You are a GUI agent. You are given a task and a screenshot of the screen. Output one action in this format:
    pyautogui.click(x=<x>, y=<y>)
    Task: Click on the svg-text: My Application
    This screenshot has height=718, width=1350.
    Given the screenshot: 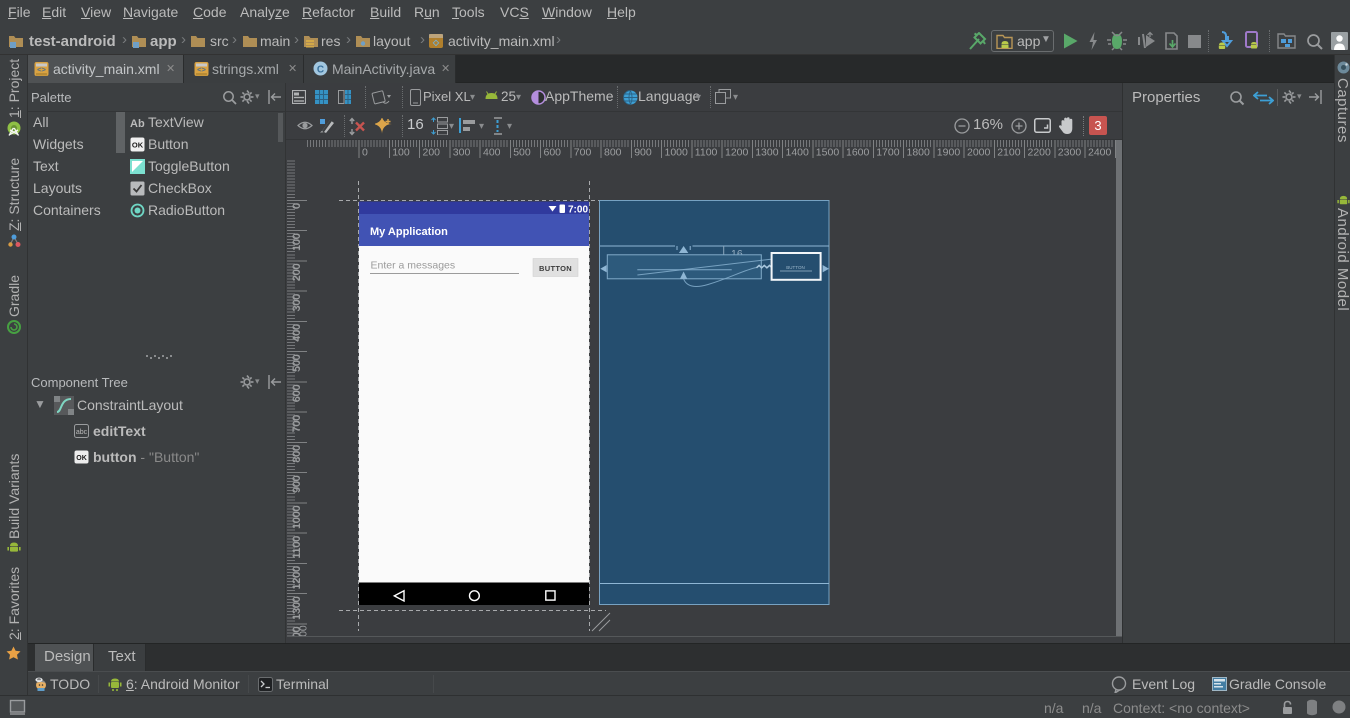 What is the action you would take?
    pyautogui.click(x=409, y=232)
    